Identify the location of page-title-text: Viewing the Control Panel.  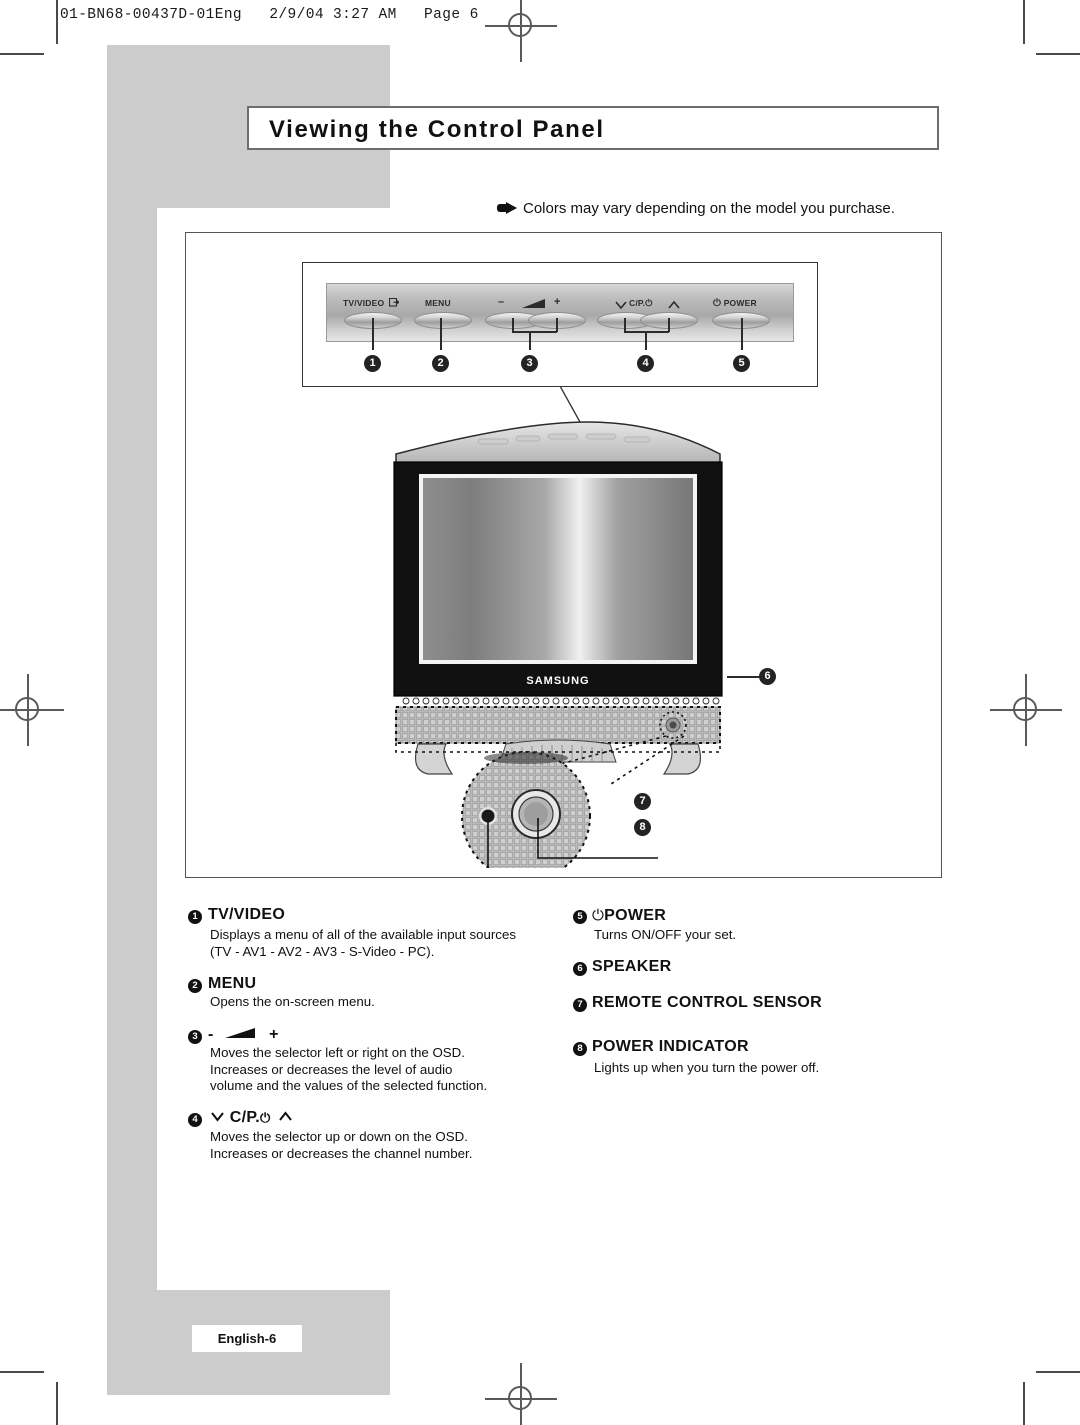
(437, 129).